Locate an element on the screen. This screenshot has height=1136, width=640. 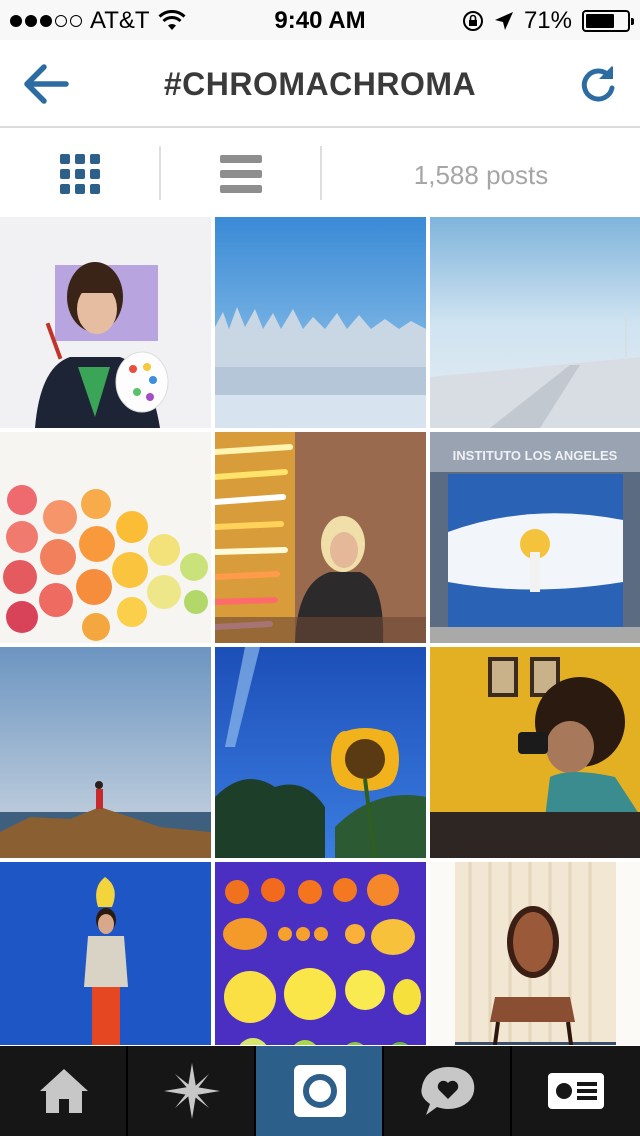
photo-misty-road is located at coordinates (535, 322).